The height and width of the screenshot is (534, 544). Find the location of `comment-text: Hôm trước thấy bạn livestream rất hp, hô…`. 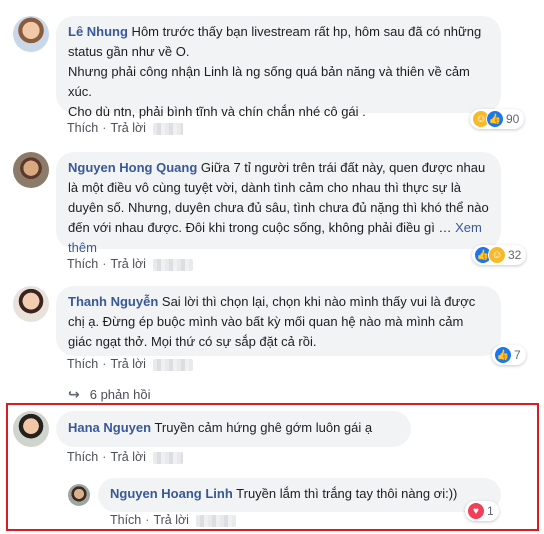

comment-text: Hôm trước thấy bạn livestream rất hp, hô… is located at coordinates (275, 41).